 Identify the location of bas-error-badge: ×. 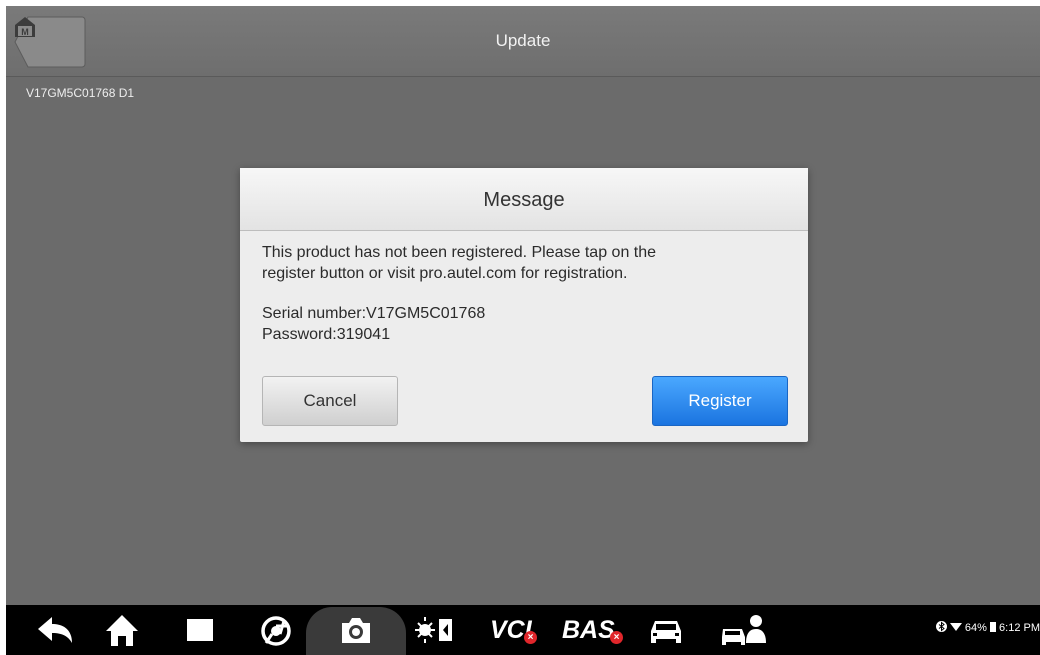
(616, 637).